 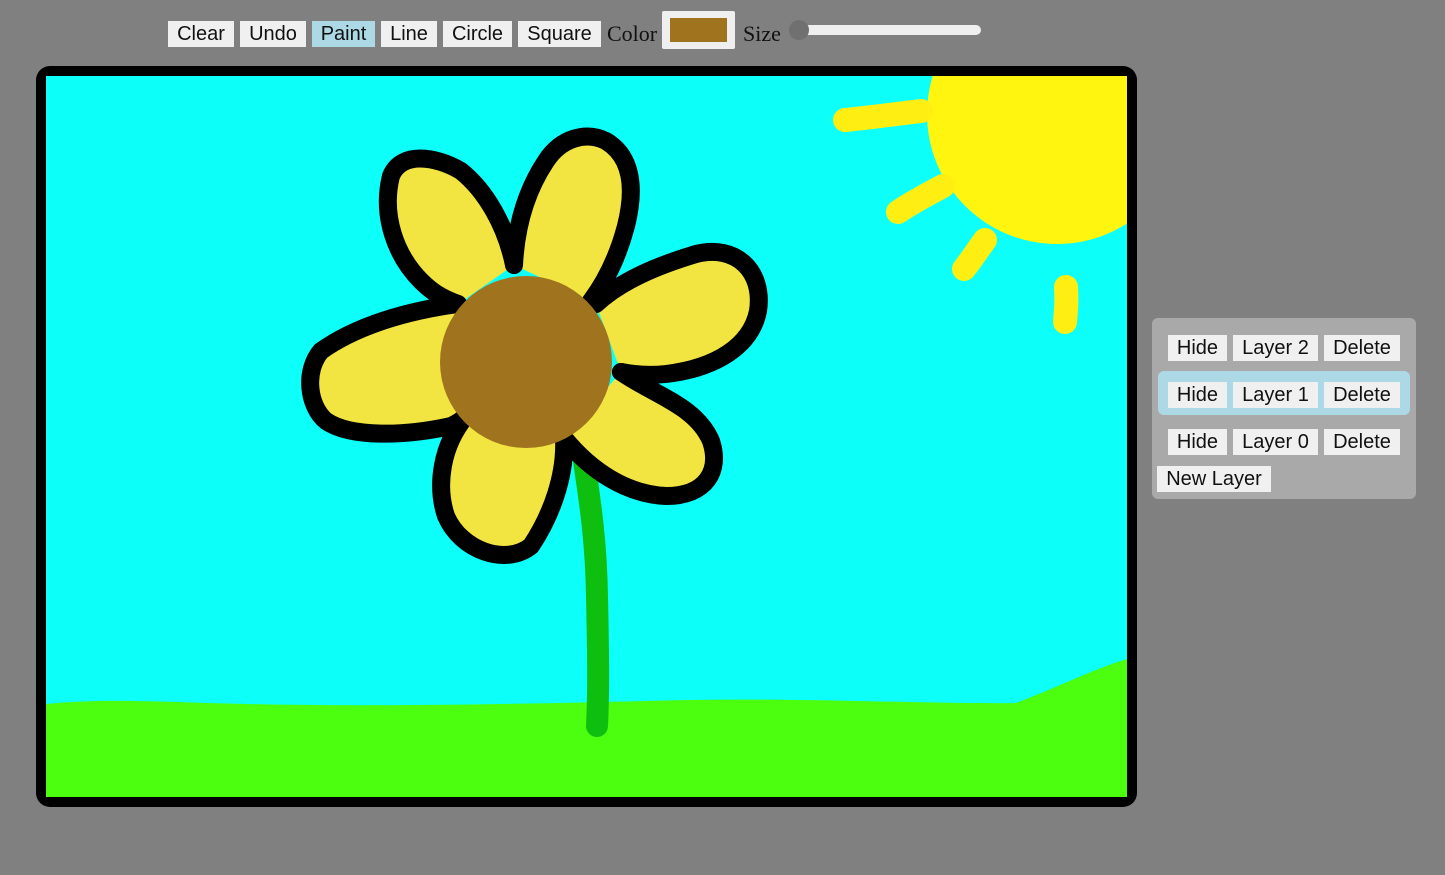 I want to click on delete-layer-1-button: Delete, so click(x=1362, y=395).